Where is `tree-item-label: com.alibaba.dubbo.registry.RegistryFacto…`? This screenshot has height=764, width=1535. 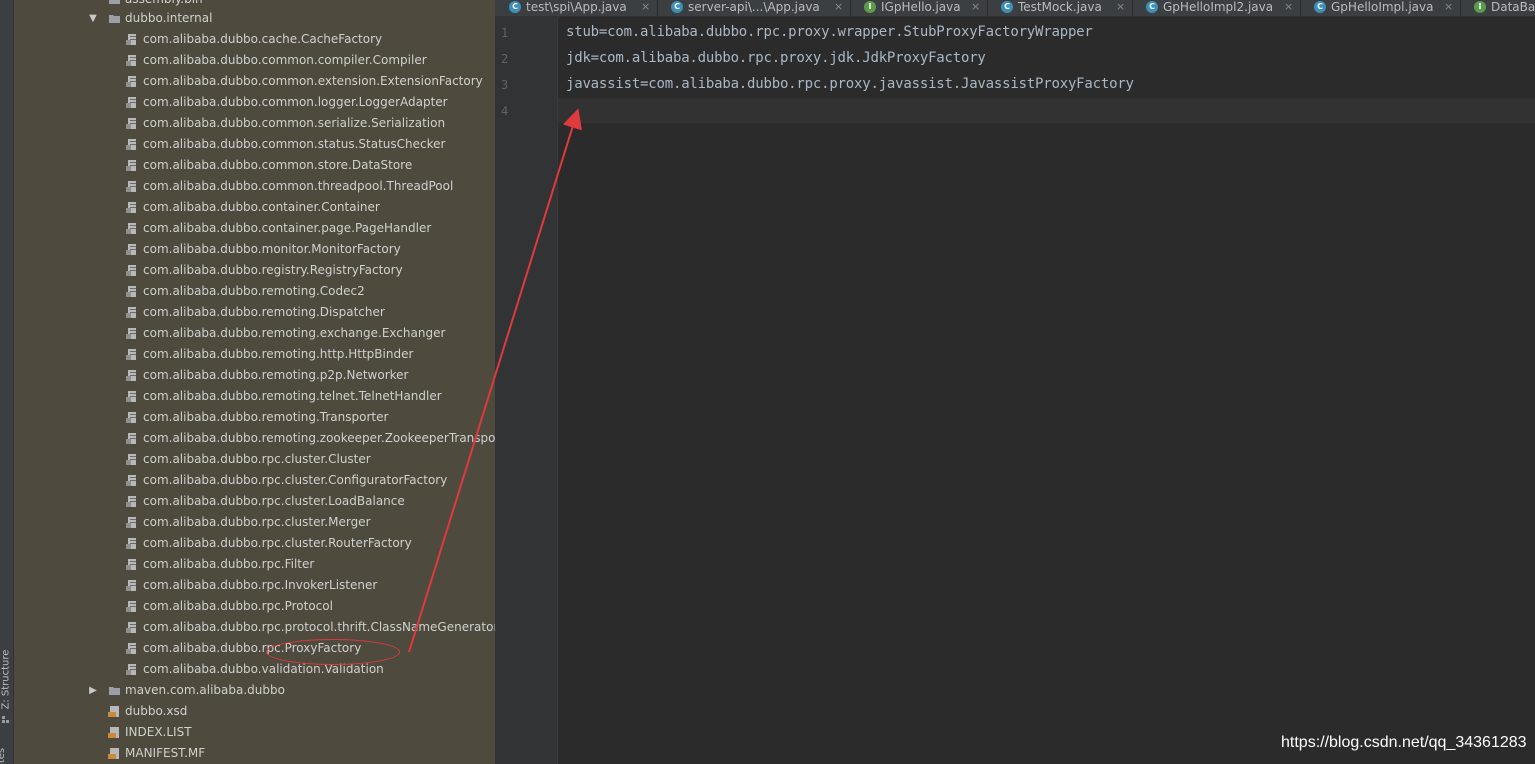 tree-item-label: com.alibaba.dubbo.registry.RegistryFacto… is located at coordinates (273, 270).